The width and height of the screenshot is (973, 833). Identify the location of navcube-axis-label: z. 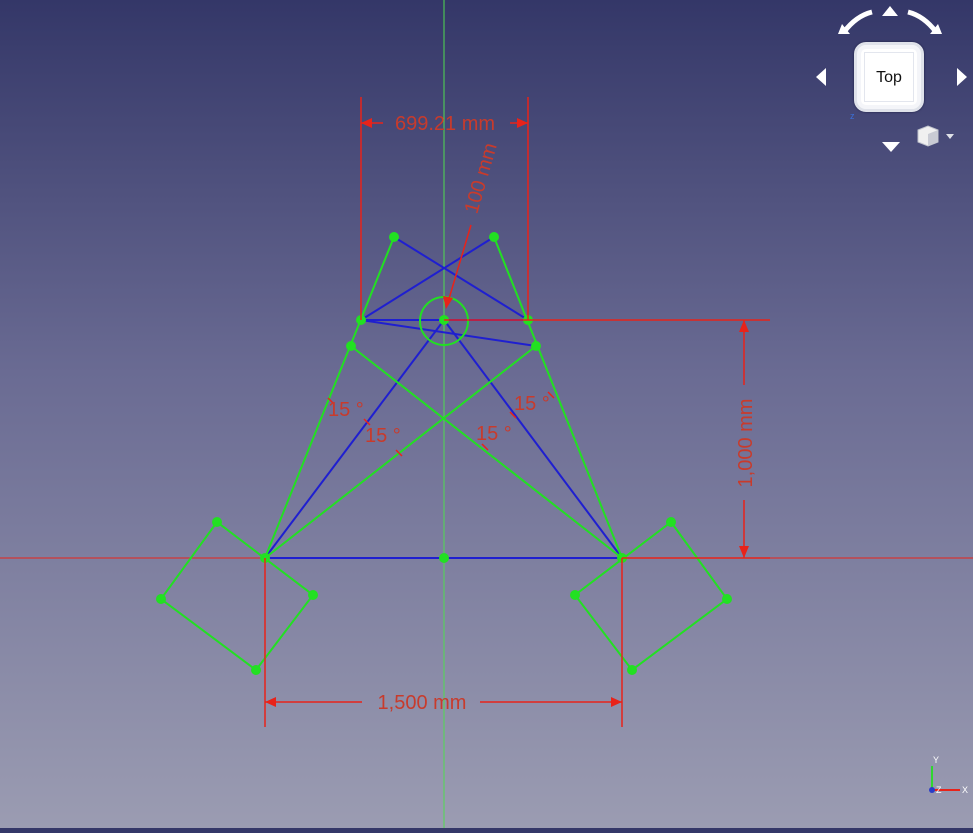
(852, 116).